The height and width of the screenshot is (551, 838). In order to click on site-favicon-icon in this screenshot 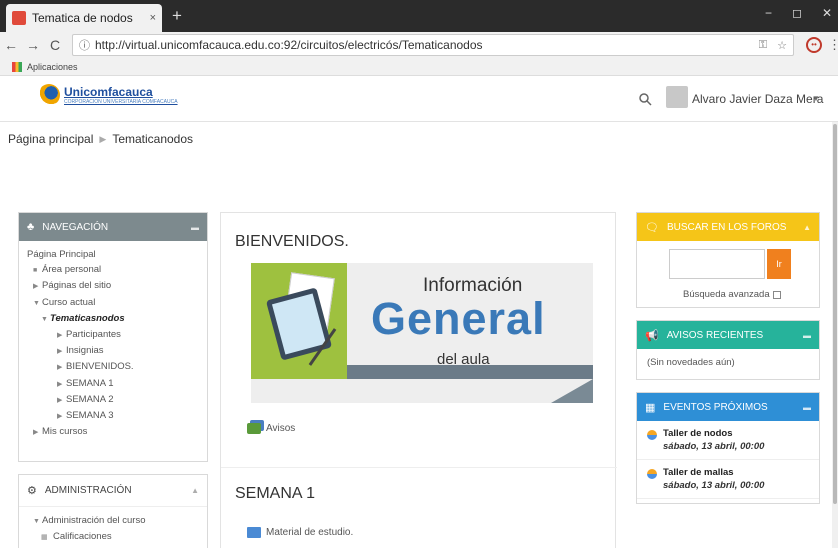, I will do `click(19, 18)`.